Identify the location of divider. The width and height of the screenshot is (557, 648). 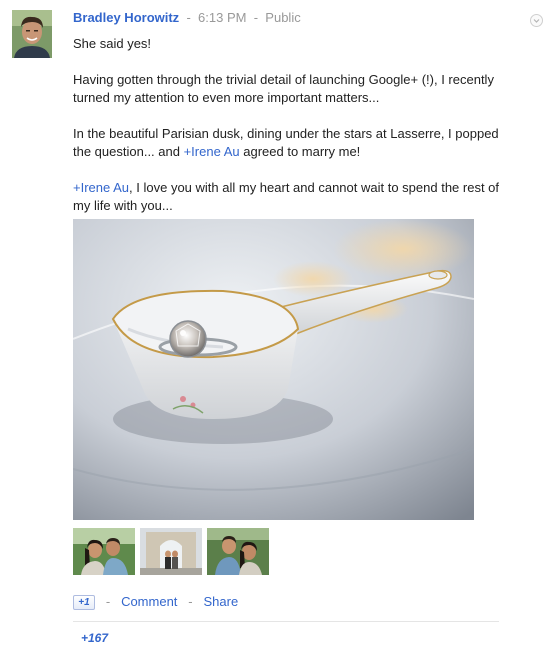
(286, 621).